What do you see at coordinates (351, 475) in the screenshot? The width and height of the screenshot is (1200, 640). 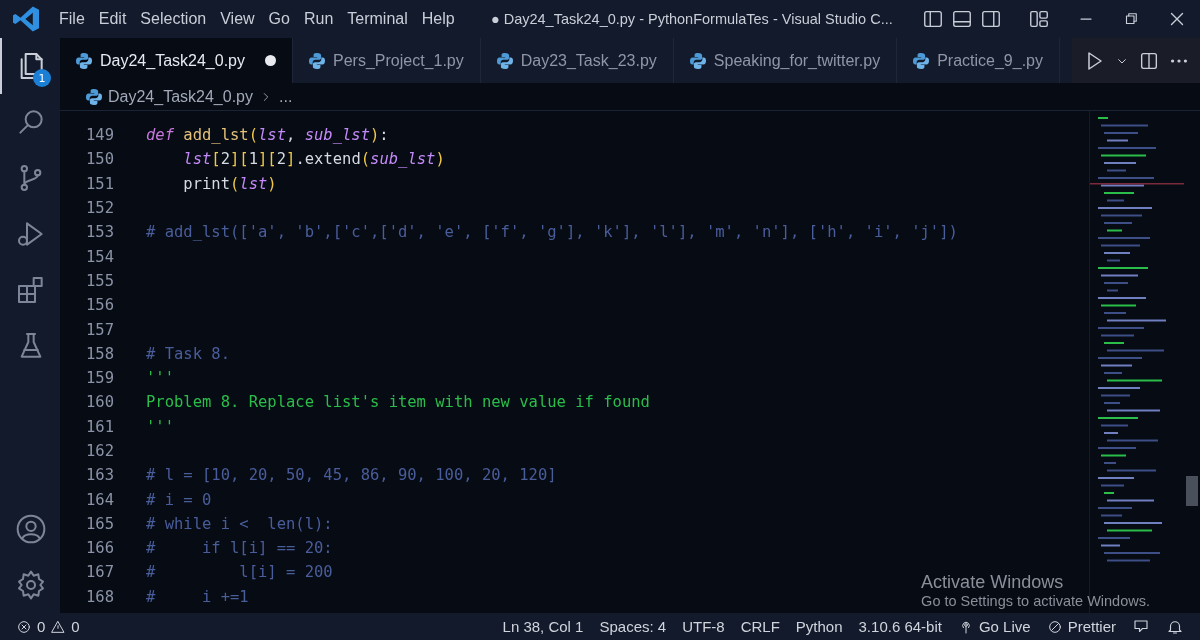 I see `code-line: # l = [10, 20, 50, 45, 86, 90, 100, 20, 120]` at bounding box center [351, 475].